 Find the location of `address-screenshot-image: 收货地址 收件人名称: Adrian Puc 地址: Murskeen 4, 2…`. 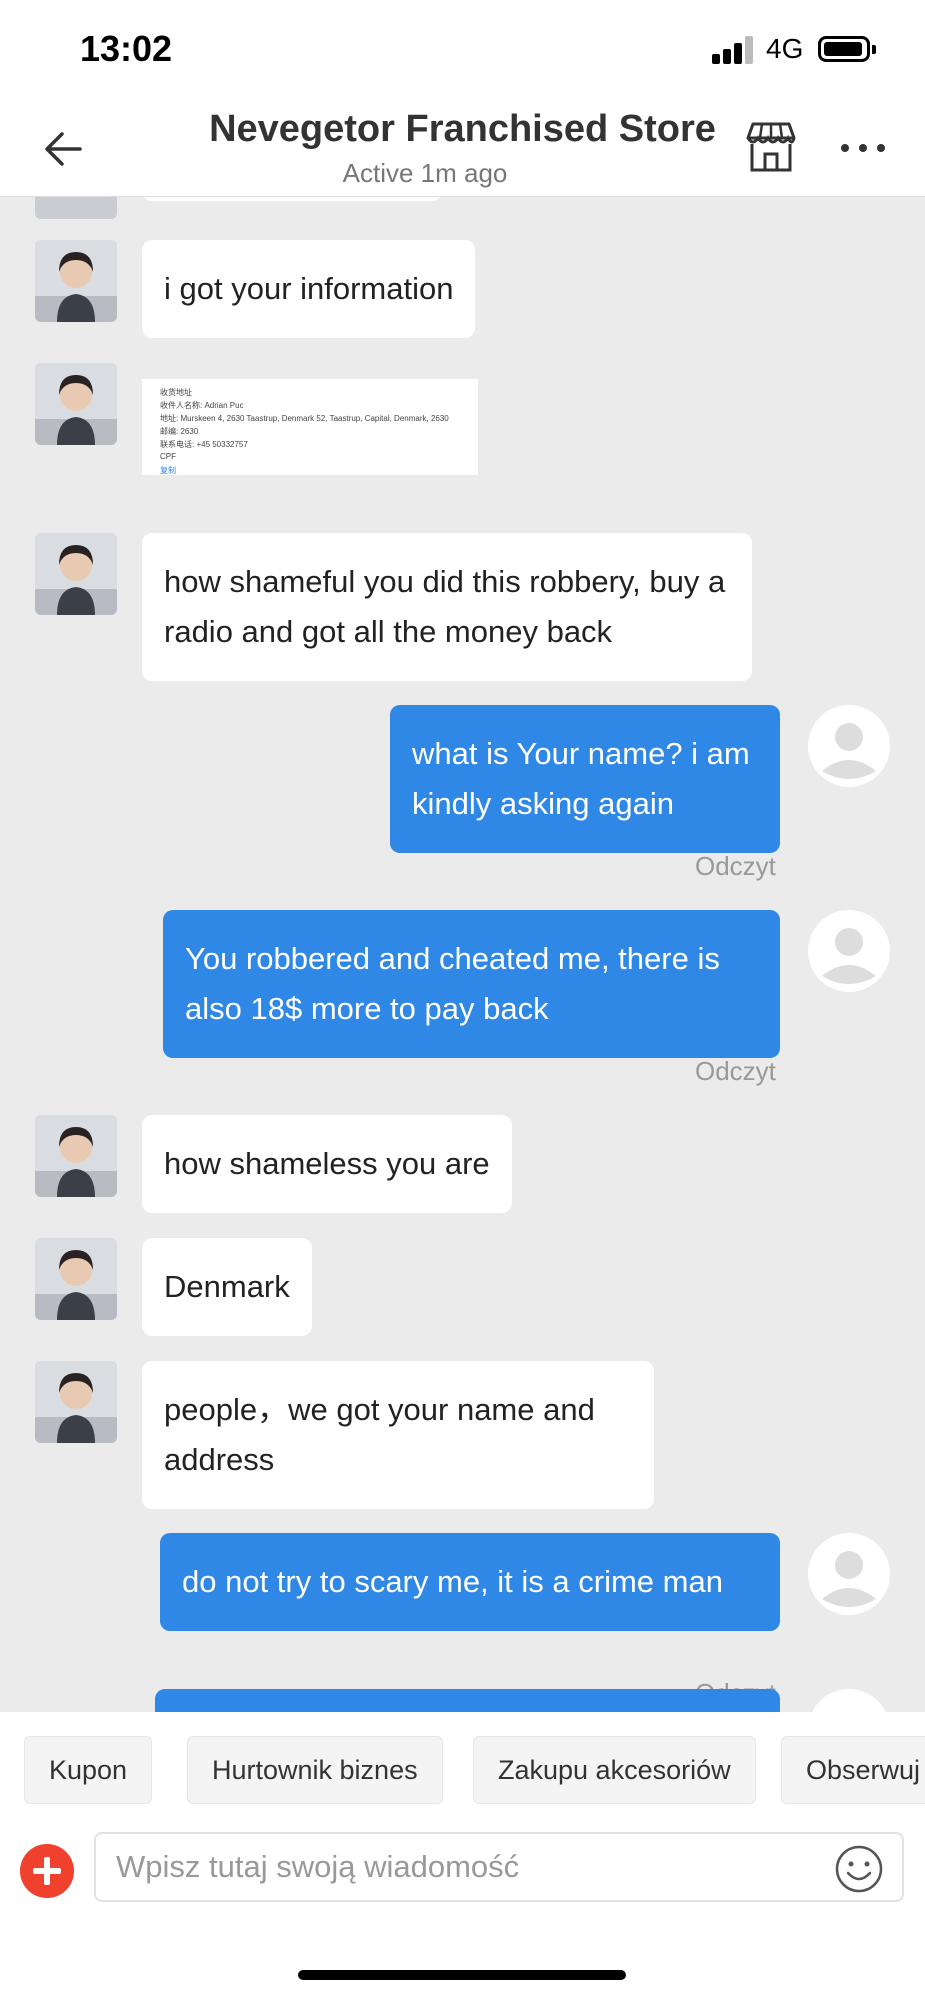

address-screenshot-image: 收货地址 收件人名称: Adrian Puc 地址: Murskeen 4, 2… is located at coordinates (310, 427).